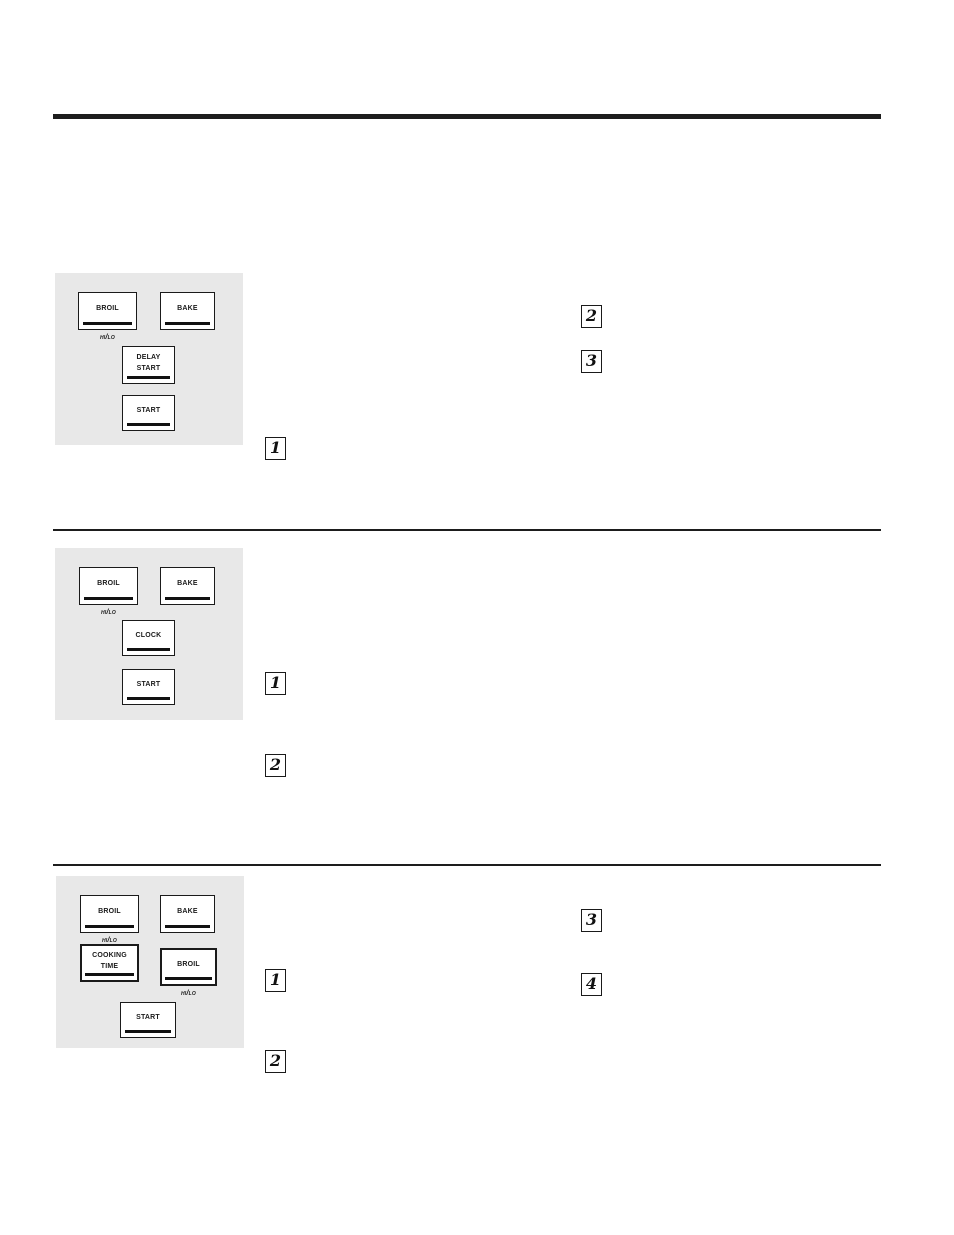 The height and width of the screenshot is (1235, 954). I want to click on broil-hilo-key: Broil, so click(188, 967).